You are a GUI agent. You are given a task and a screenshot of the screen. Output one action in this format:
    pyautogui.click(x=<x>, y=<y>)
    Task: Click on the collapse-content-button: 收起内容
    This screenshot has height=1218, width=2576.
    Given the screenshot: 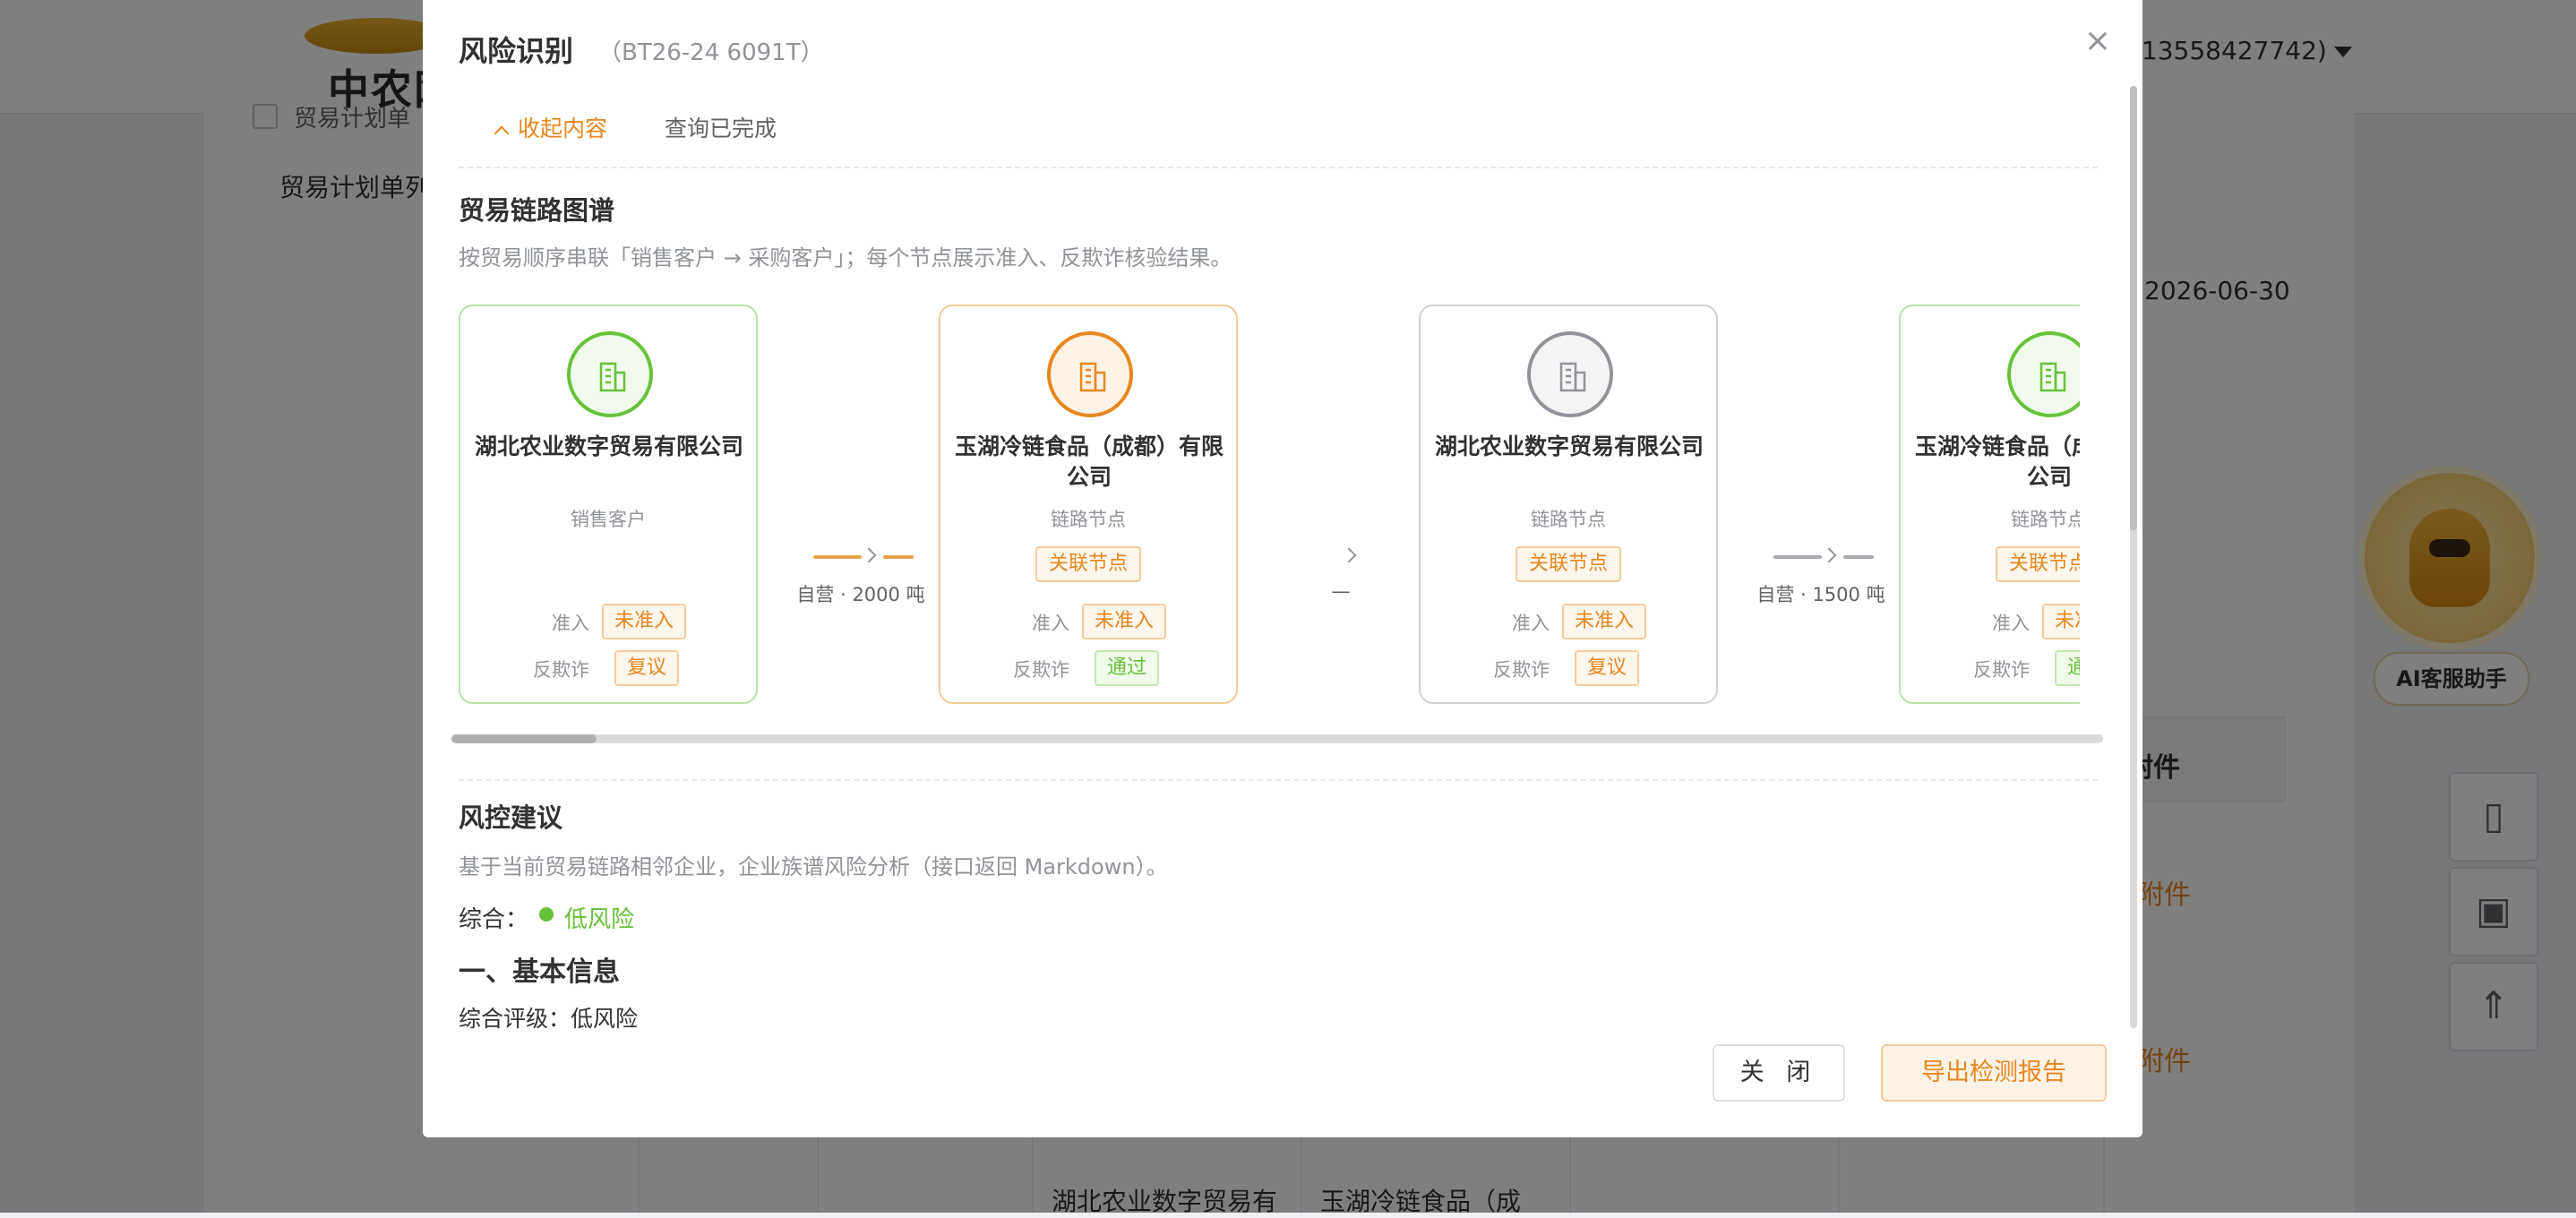 What is the action you would take?
    pyautogui.click(x=551, y=127)
    